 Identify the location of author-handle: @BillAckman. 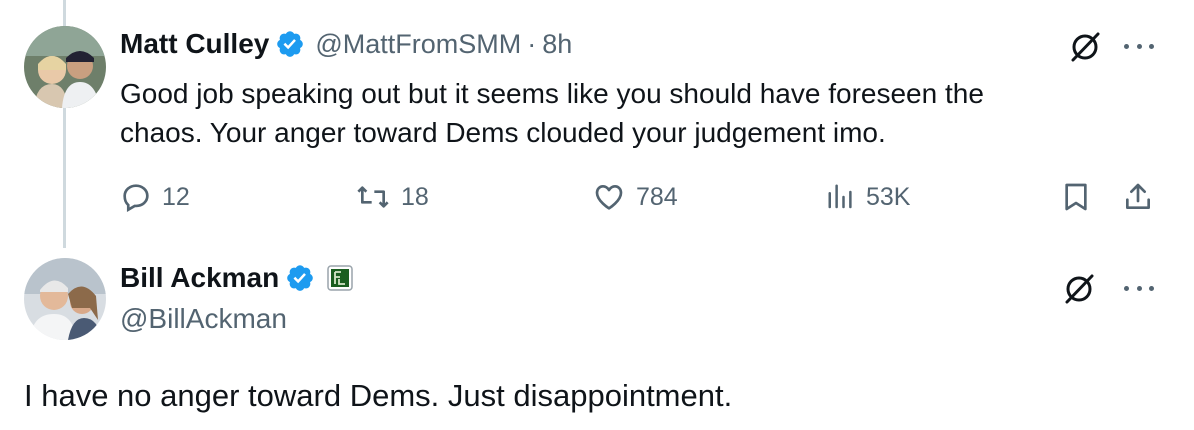
(203, 319).